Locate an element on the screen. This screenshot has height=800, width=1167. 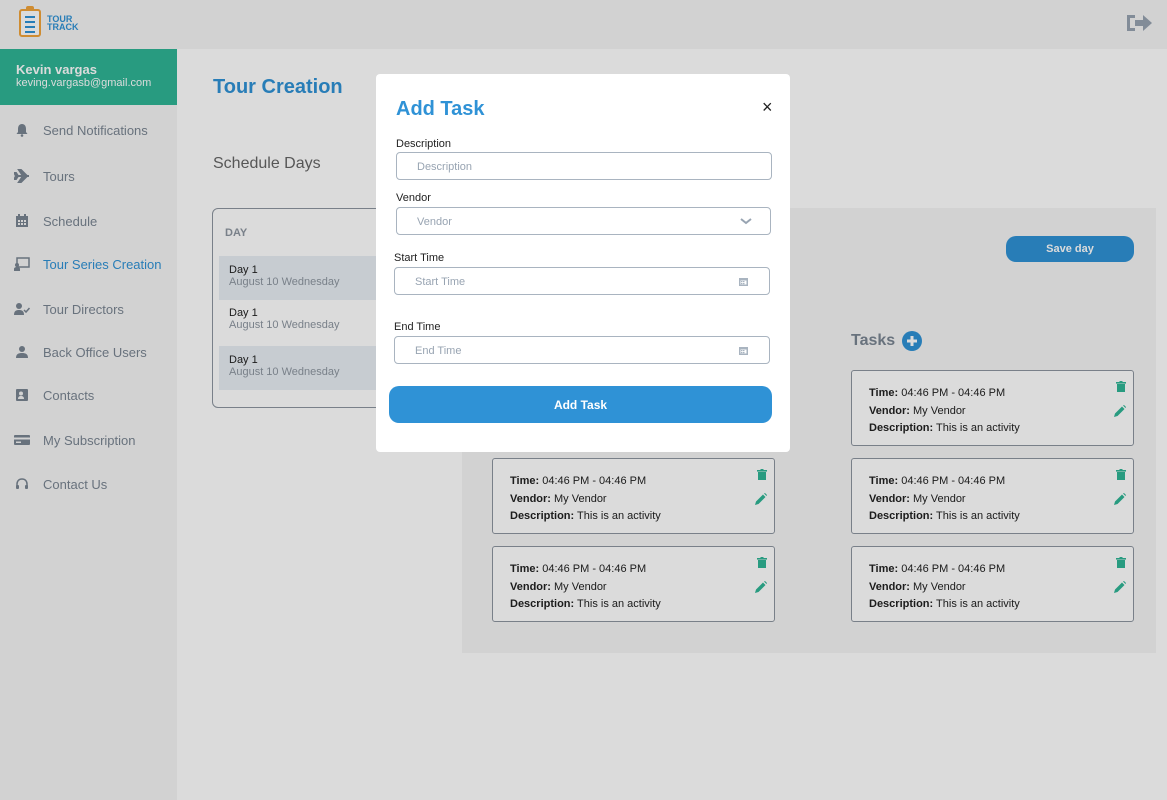
vendor-placeholder: Vendor is located at coordinates (434, 222).